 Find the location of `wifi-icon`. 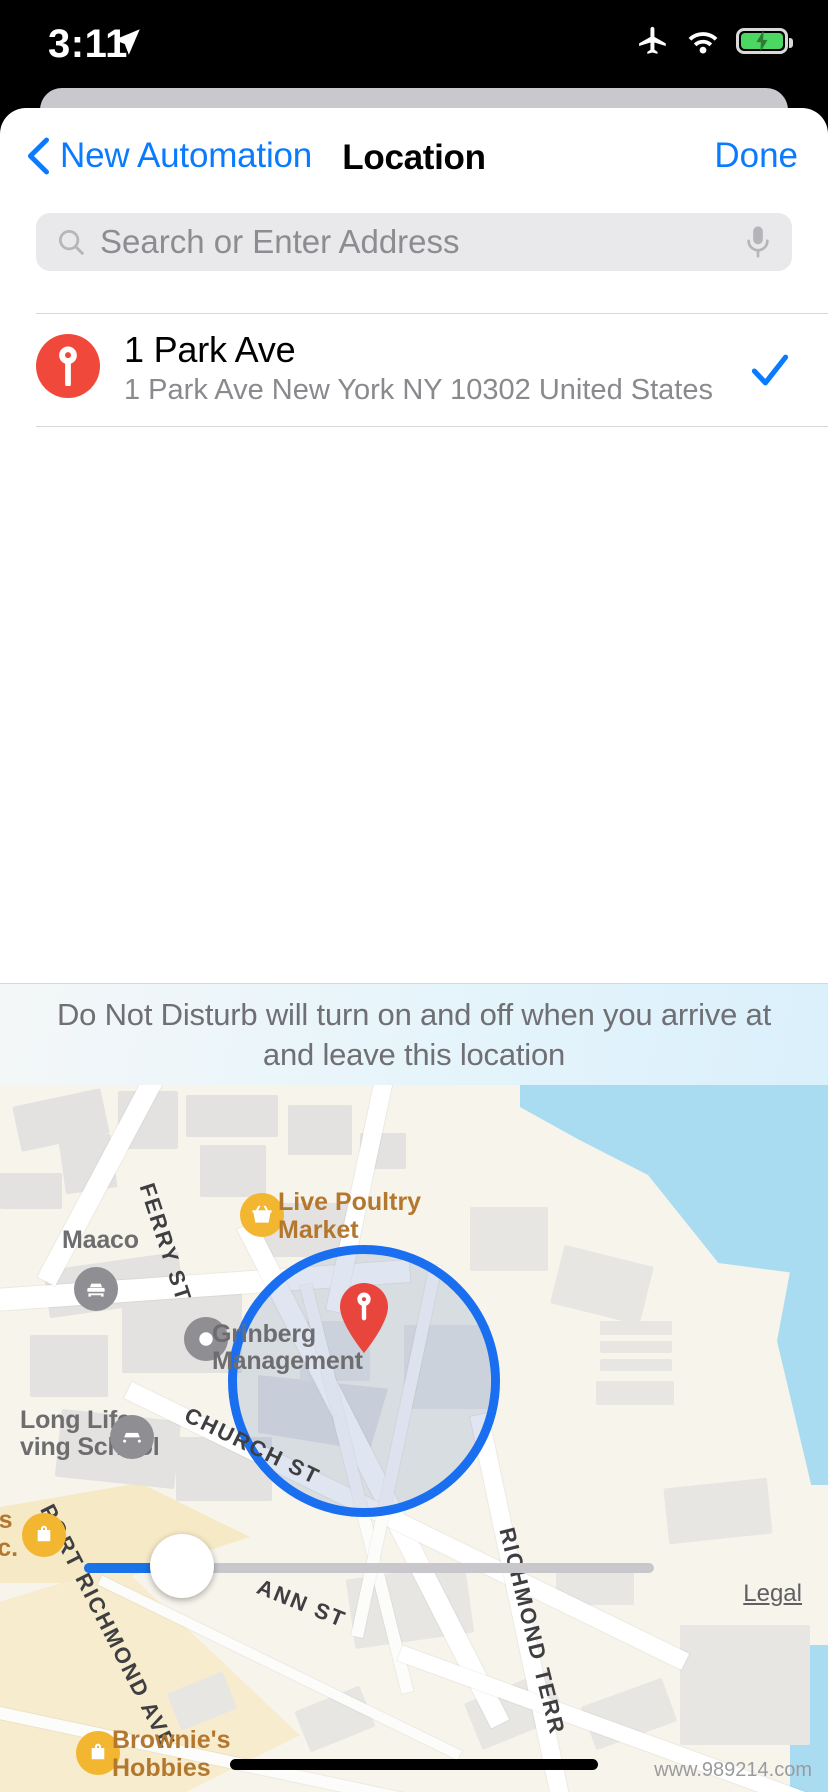

wifi-icon is located at coordinates (703, 43).